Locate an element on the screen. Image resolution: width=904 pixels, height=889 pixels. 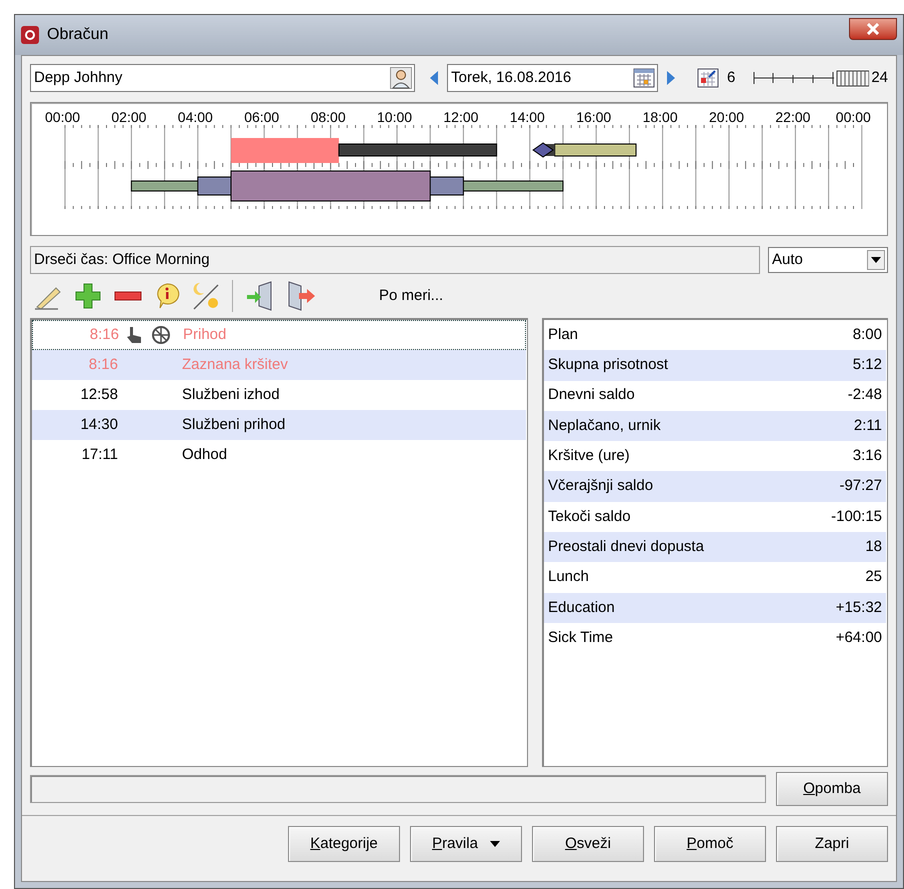
summary-value: -97:27 is located at coordinates (860, 486).